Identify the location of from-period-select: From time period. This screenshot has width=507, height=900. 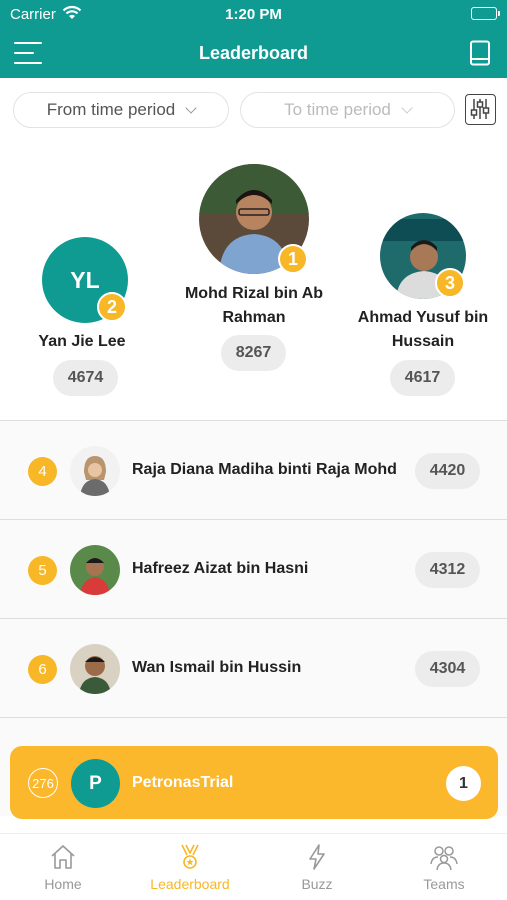
(121, 110).